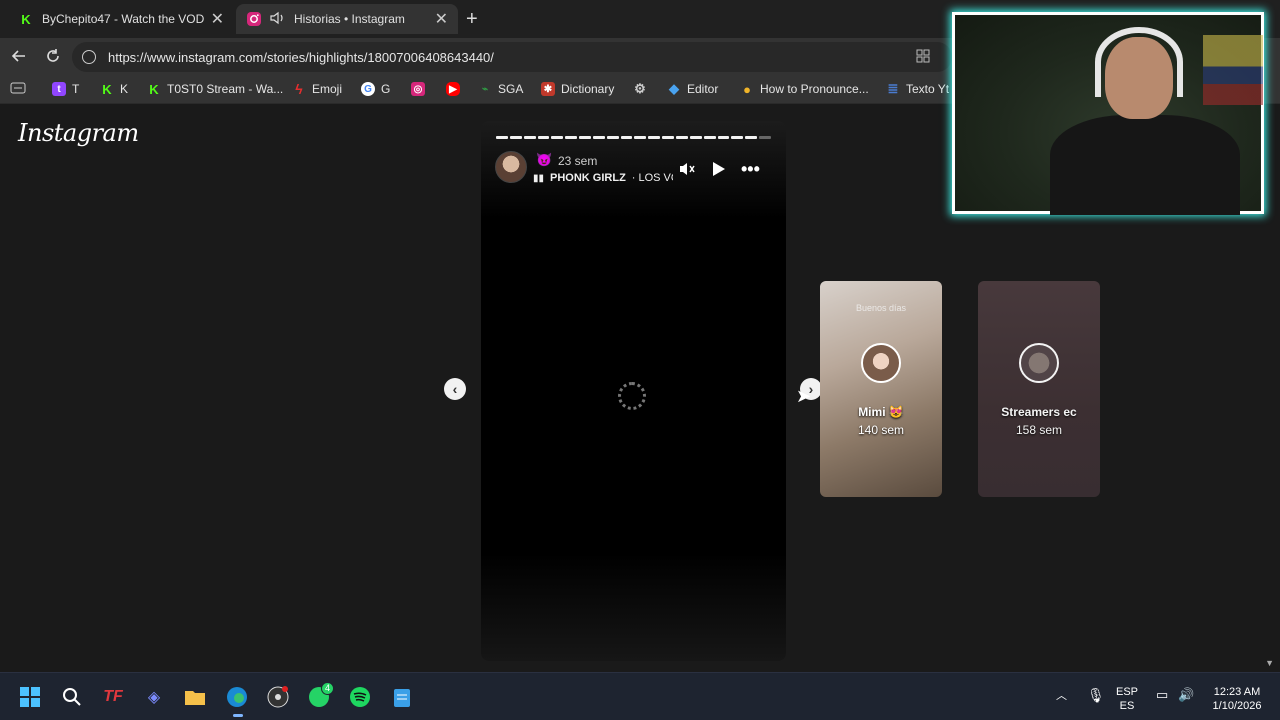  Describe the element at coordinates (317, 89) in the screenshot. I see `bookmark-item: ϟ Emoji` at that location.